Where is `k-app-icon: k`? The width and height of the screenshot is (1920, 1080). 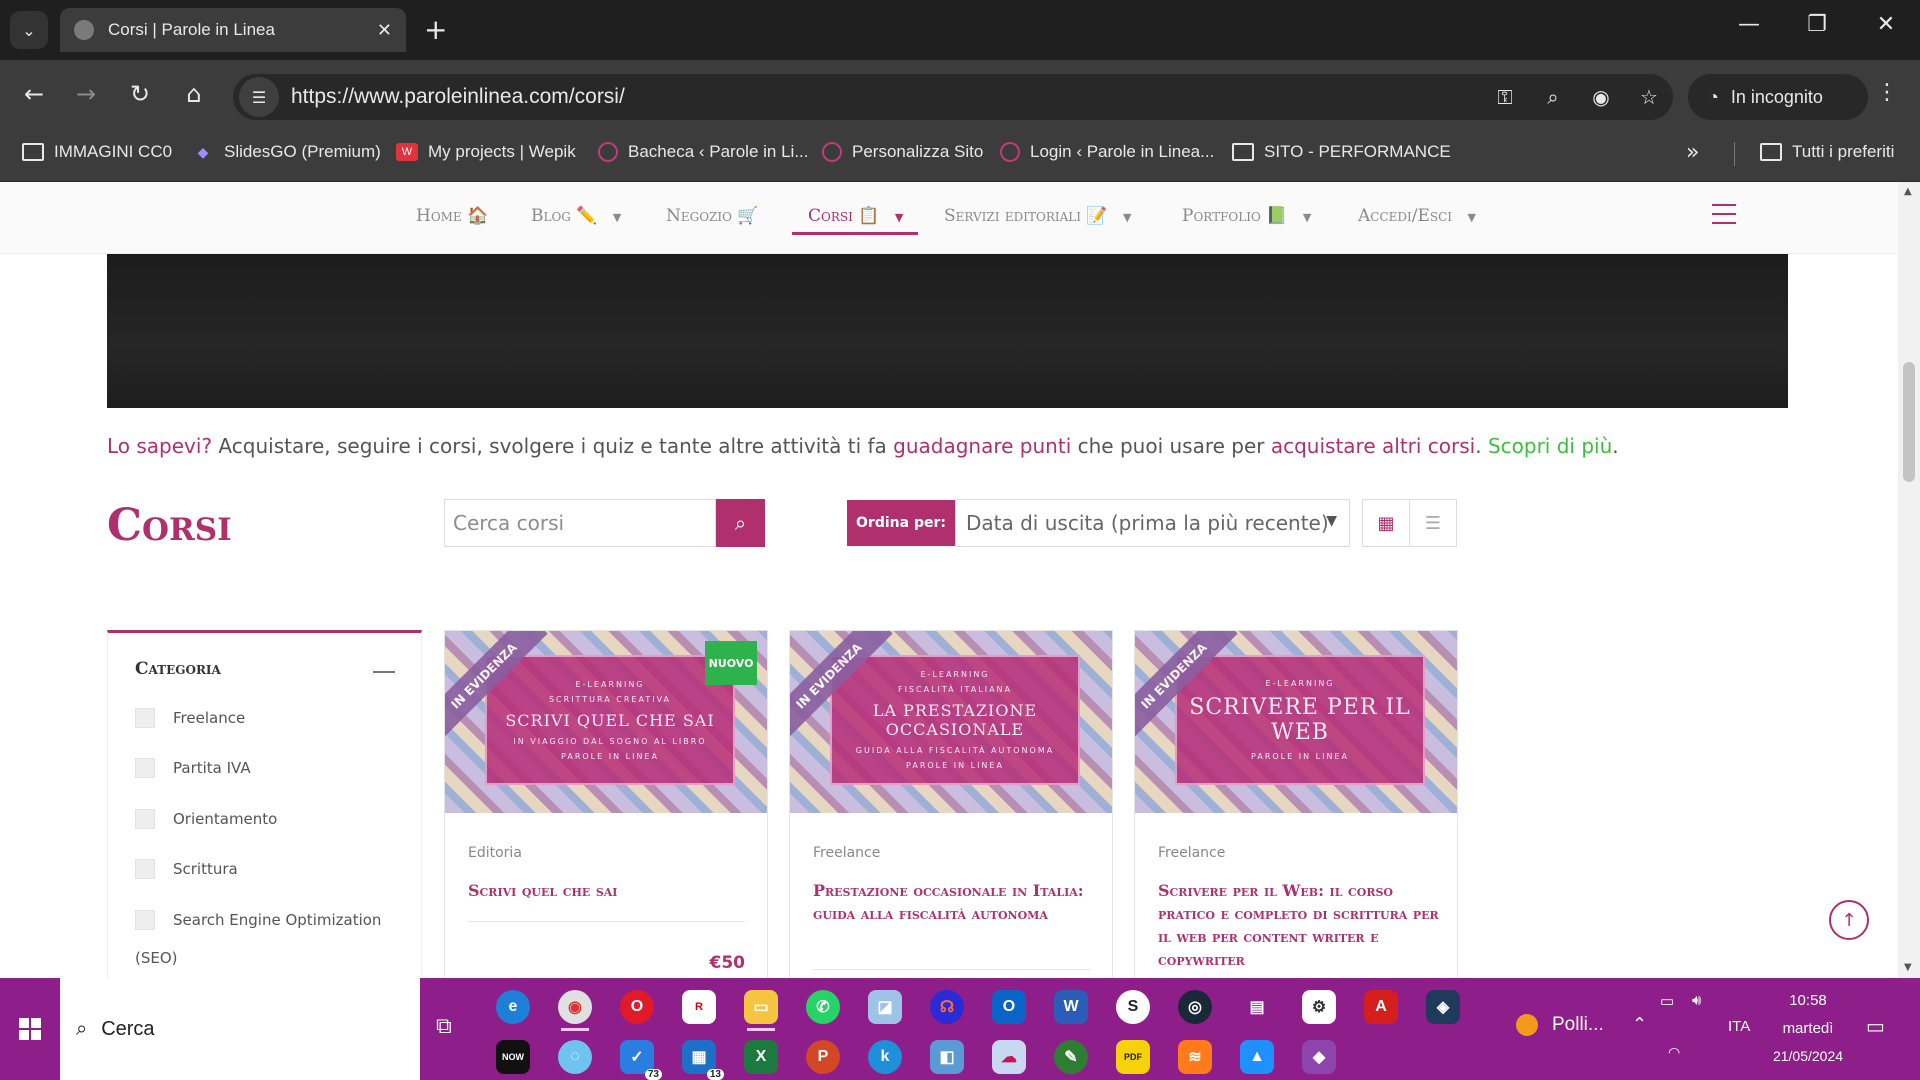 k-app-icon: k is located at coordinates (885, 1057).